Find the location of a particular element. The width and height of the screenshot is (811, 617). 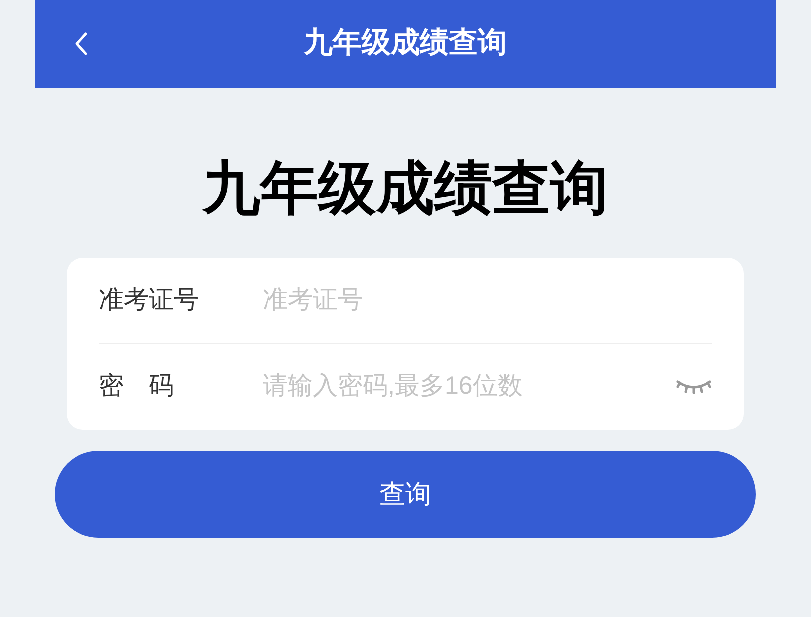

password-field: 请输入密码,最多16位数 is located at coordinates (469, 387).